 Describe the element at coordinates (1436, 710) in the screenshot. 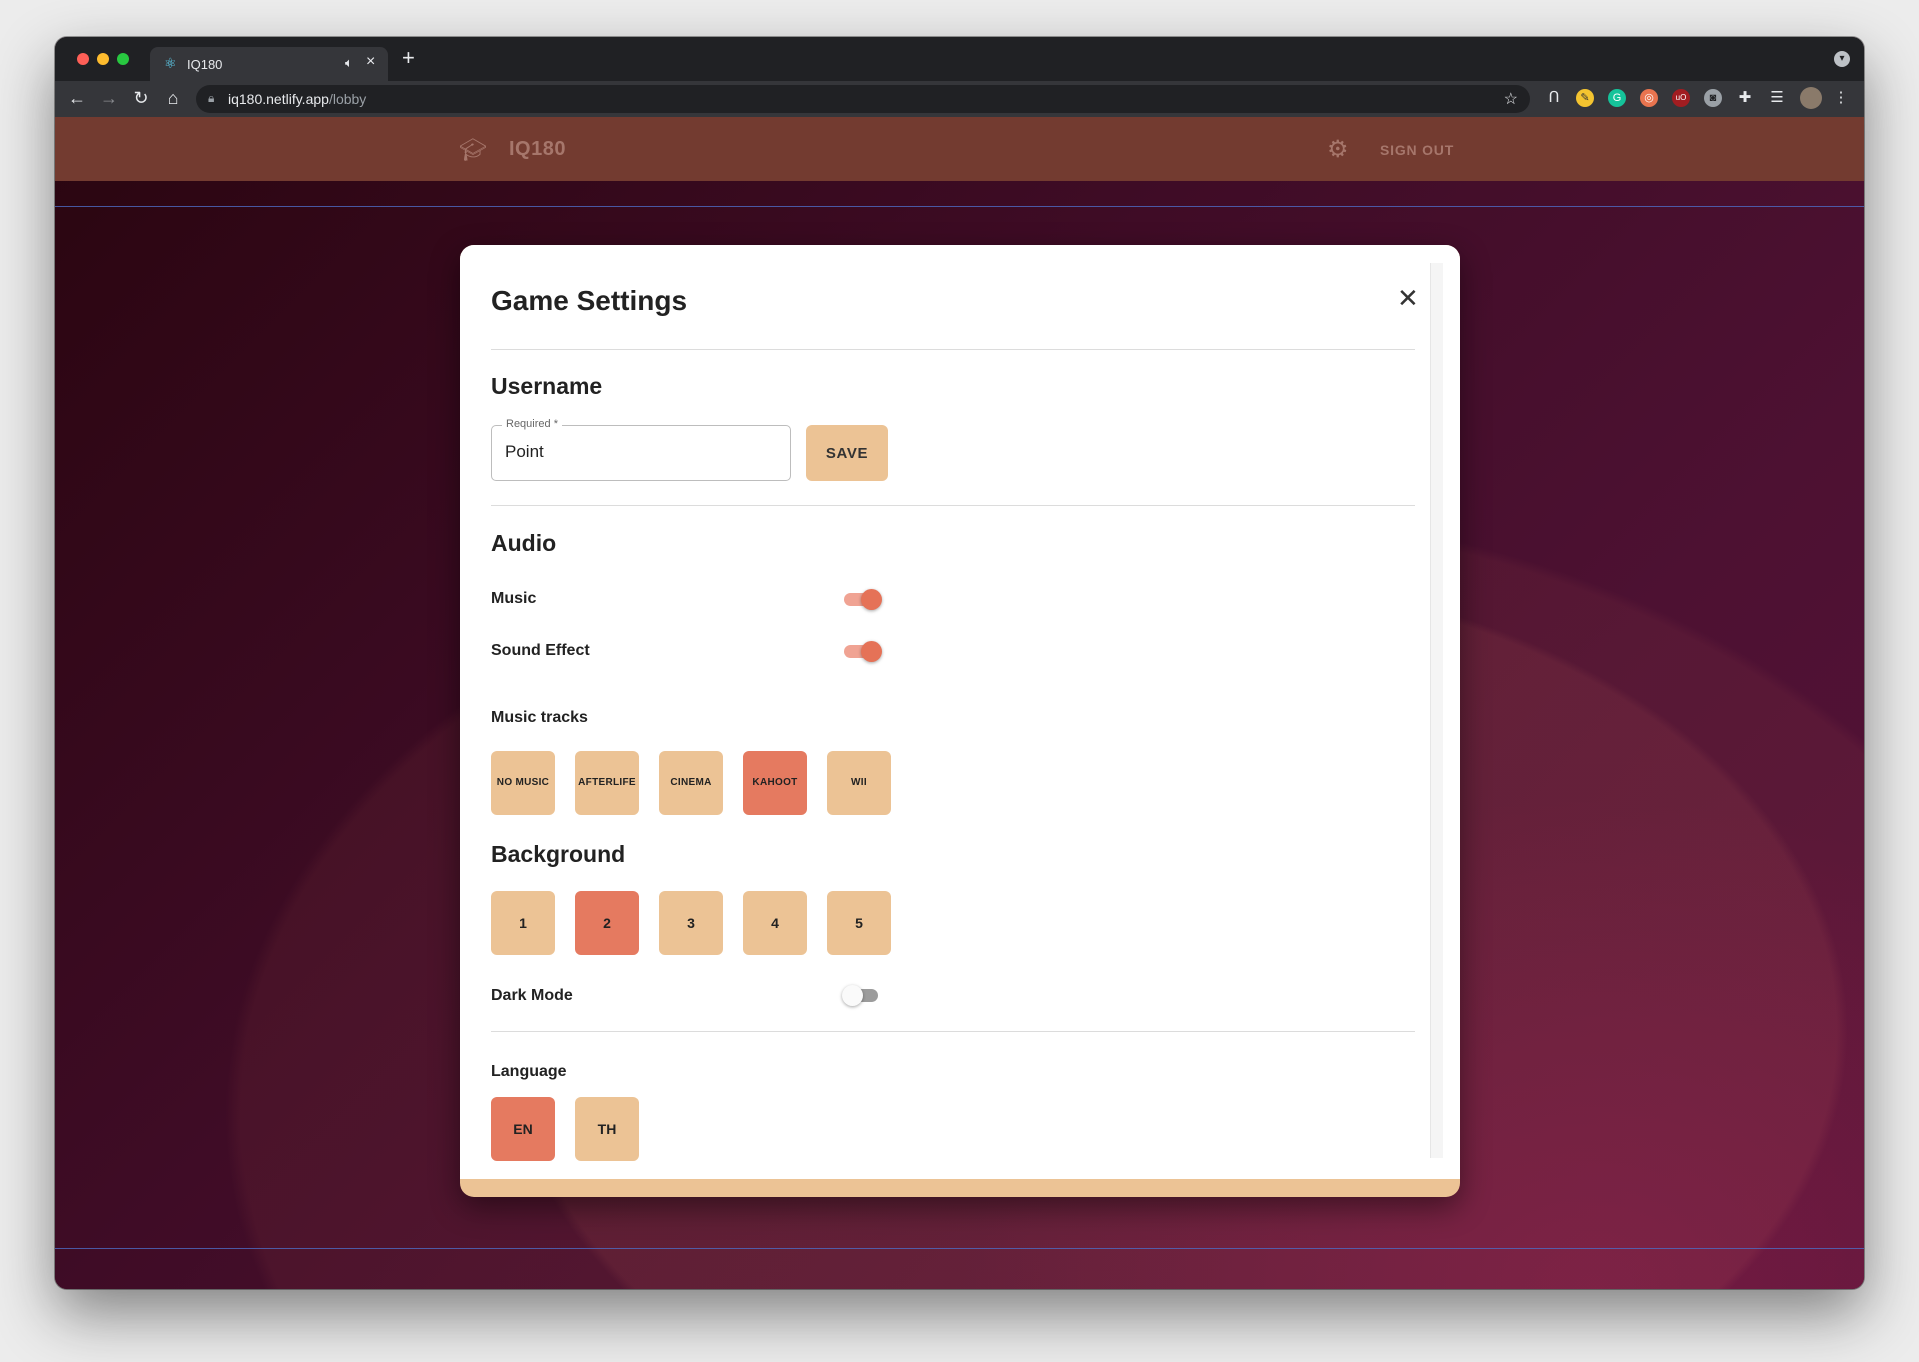

I see `scrollbar` at that location.